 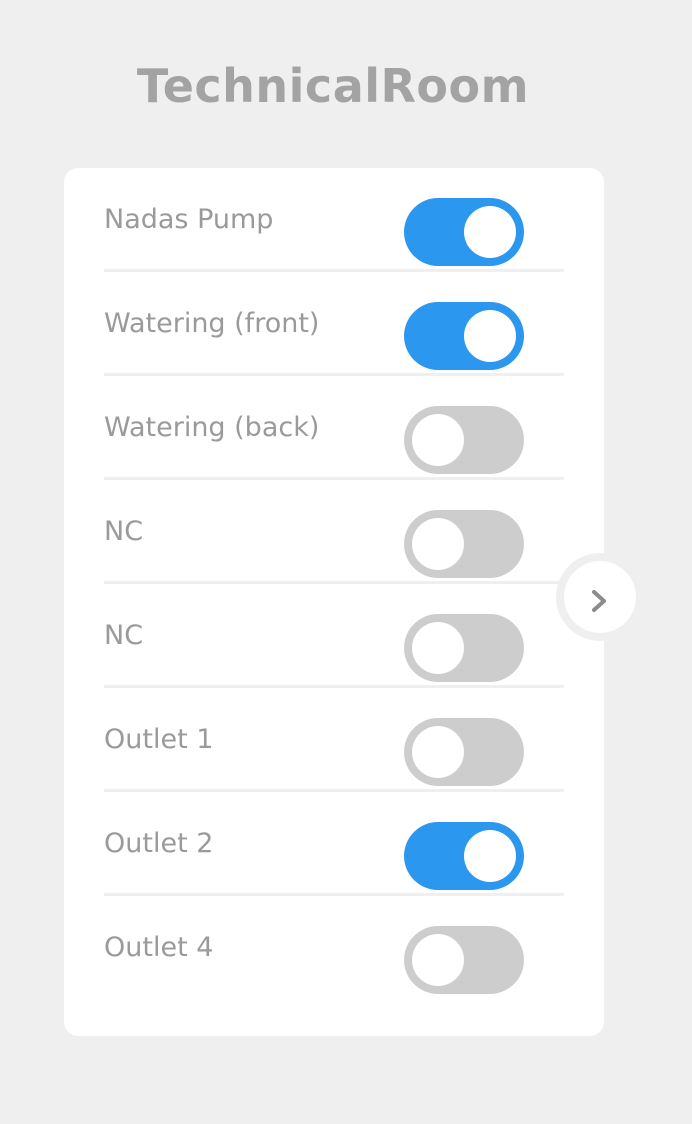 I want to click on switch-row: Outlet 1, so click(x=334, y=740).